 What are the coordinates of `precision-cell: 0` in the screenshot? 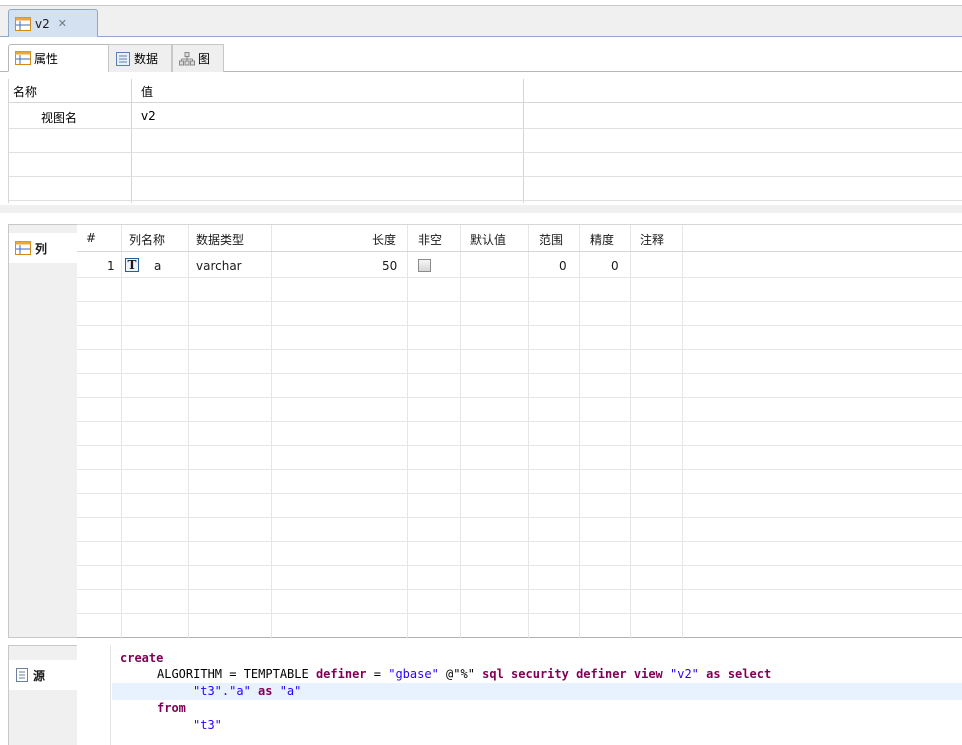 It's located at (615, 266).